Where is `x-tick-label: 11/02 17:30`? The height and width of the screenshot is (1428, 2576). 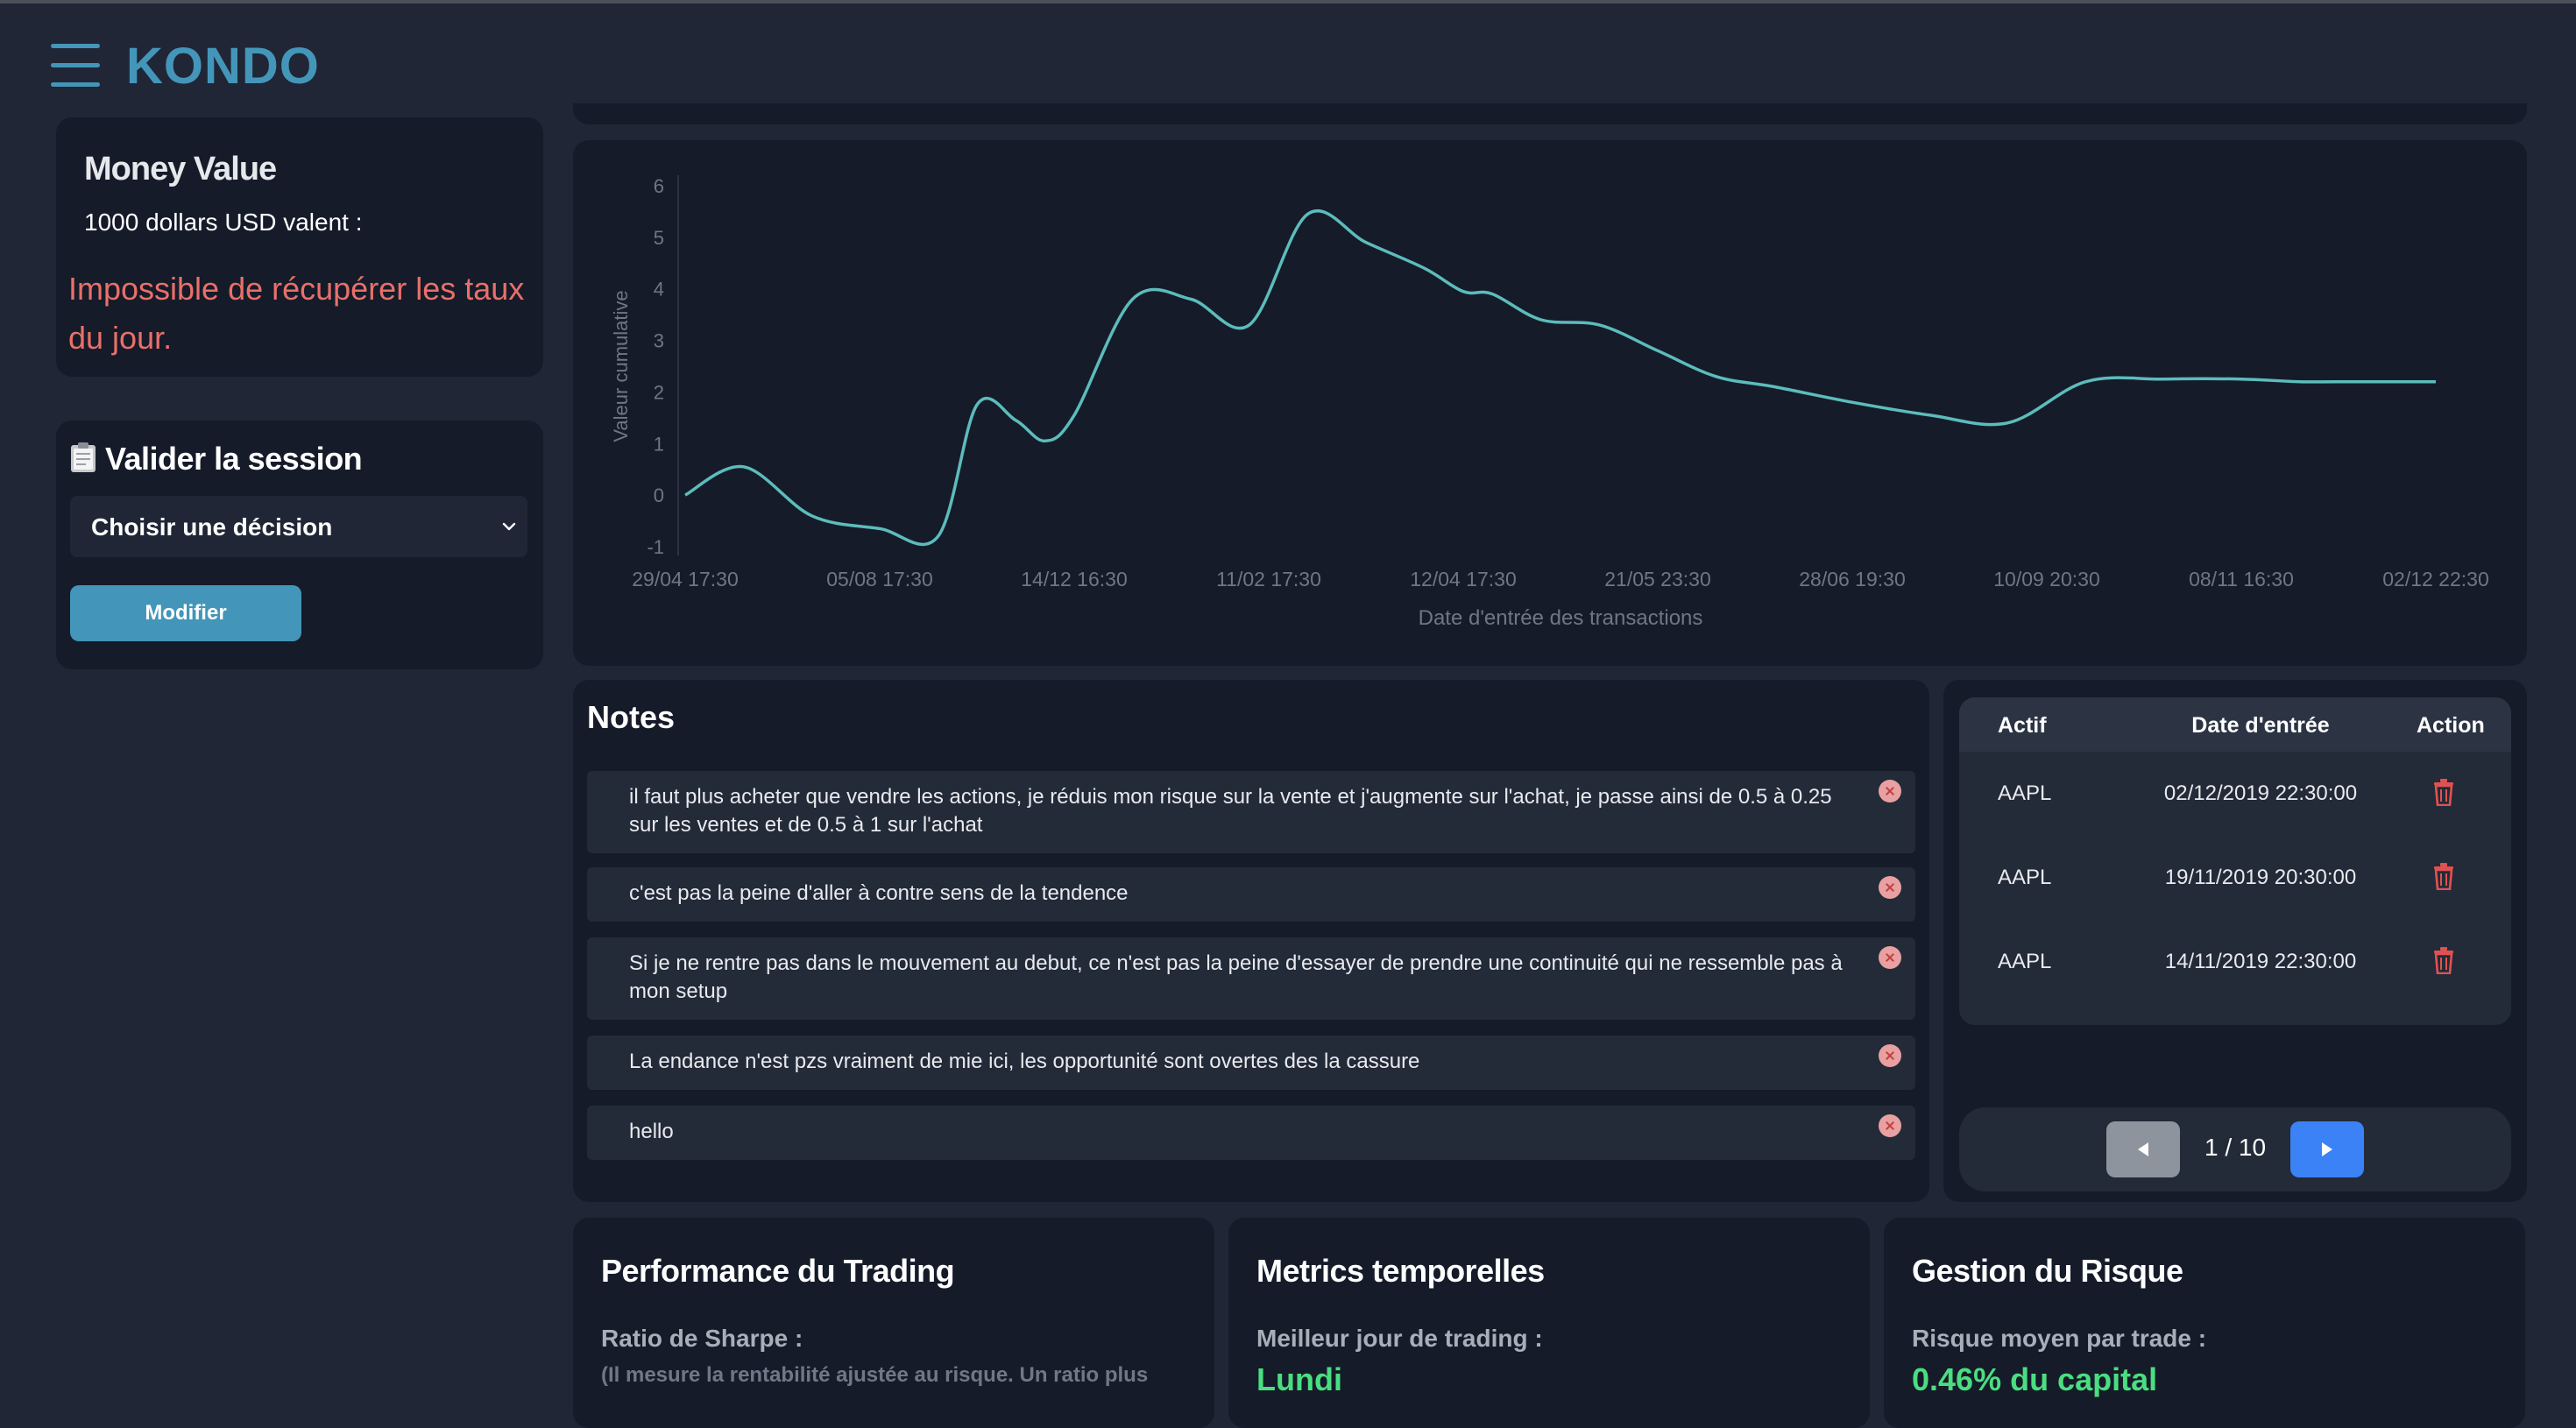 x-tick-label: 11/02 17:30 is located at coordinates (1268, 579).